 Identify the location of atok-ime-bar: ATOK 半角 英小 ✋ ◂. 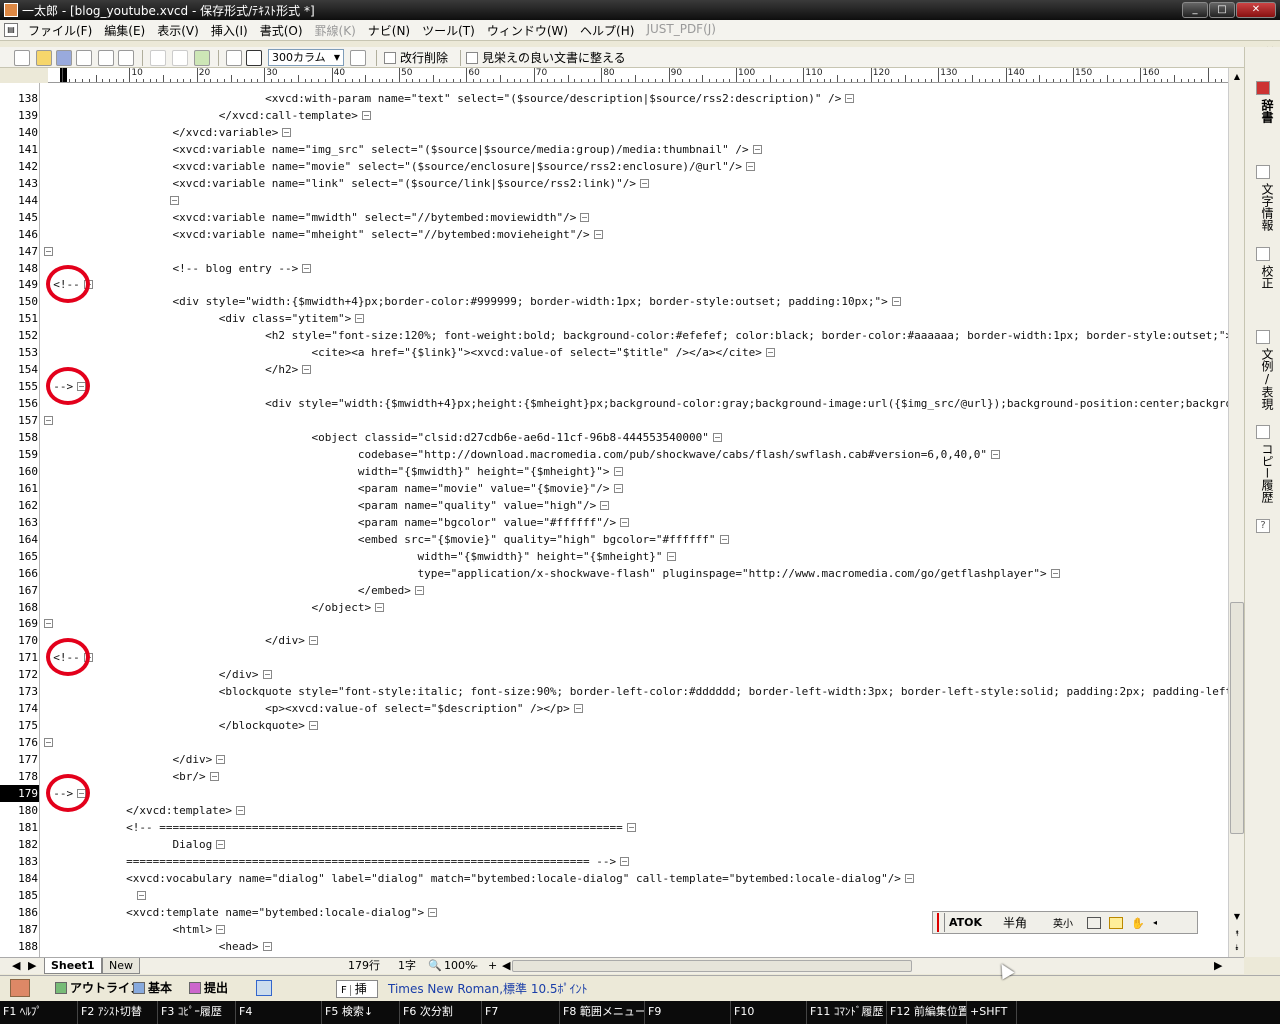
(1065, 922).